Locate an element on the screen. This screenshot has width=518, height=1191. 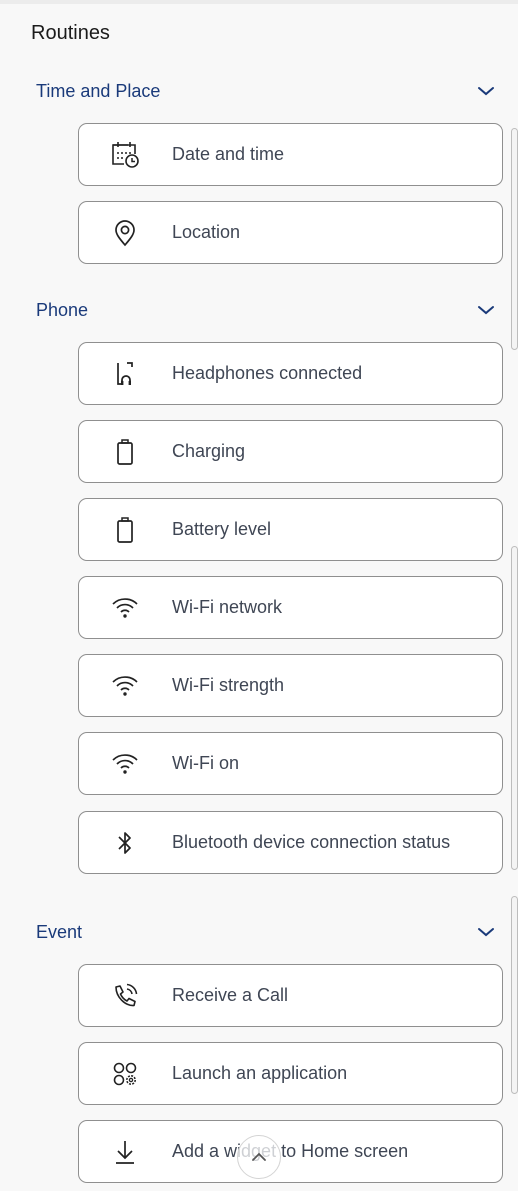
bluetooth-icon is located at coordinates (125, 843).